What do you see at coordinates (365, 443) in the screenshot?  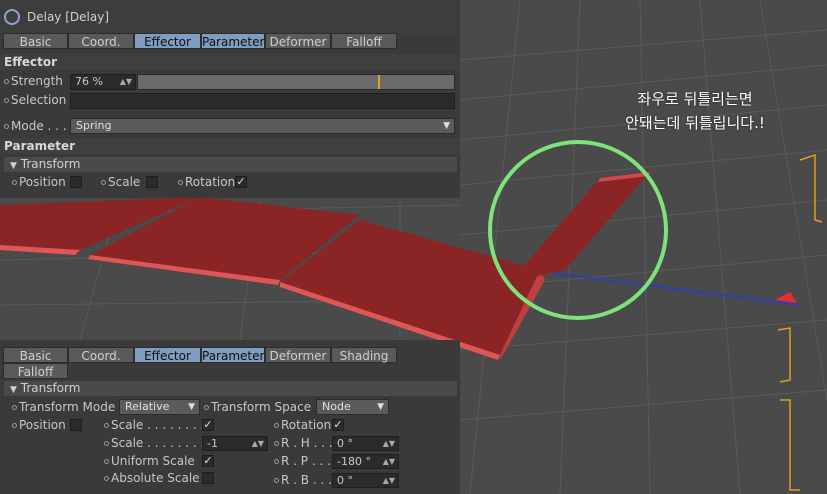 I see `rh-input: 0 ° ▲▼` at bounding box center [365, 443].